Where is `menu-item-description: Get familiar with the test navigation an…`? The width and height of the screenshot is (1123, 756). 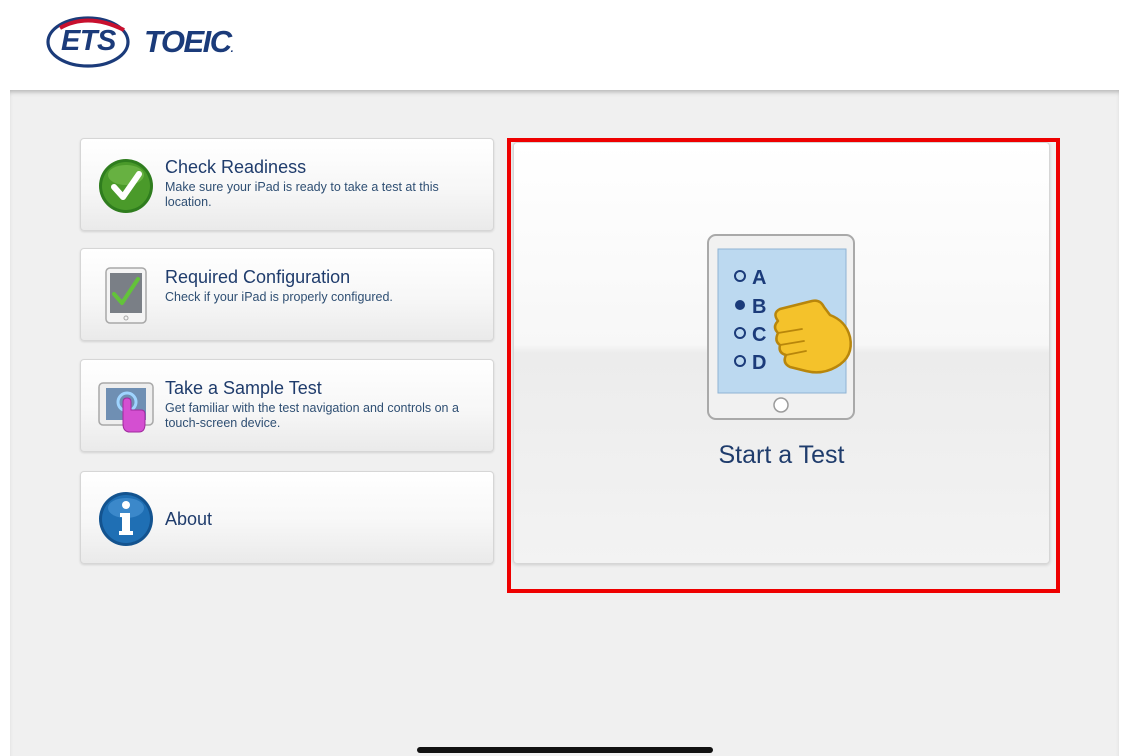 menu-item-description: Get familiar with the test navigation an… is located at coordinates (312, 415).